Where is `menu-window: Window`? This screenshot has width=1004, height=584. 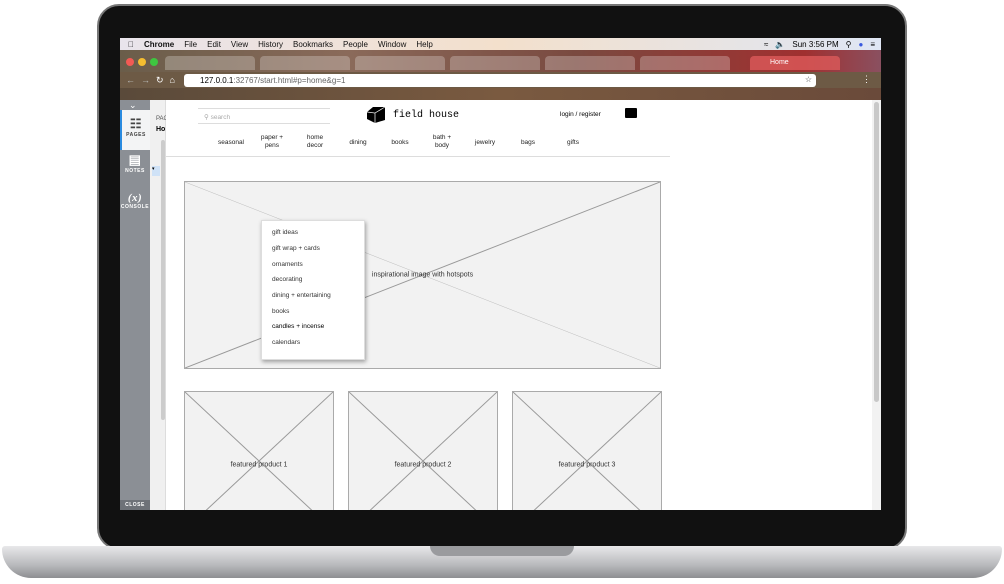 menu-window: Window is located at coordinates (392, 44).